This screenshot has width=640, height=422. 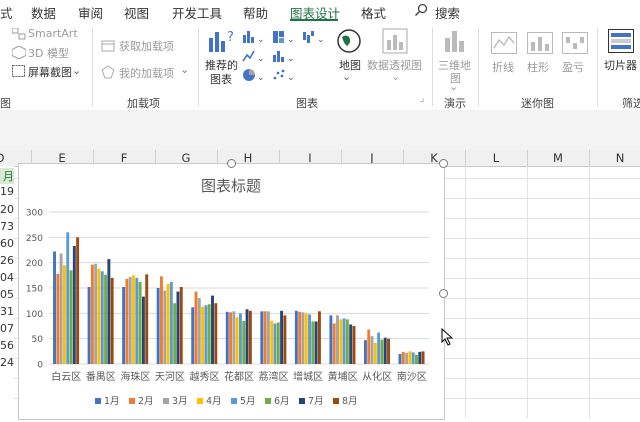 I want to click on screenshot-button: 屏幕截图, so click(x=50, y=72).